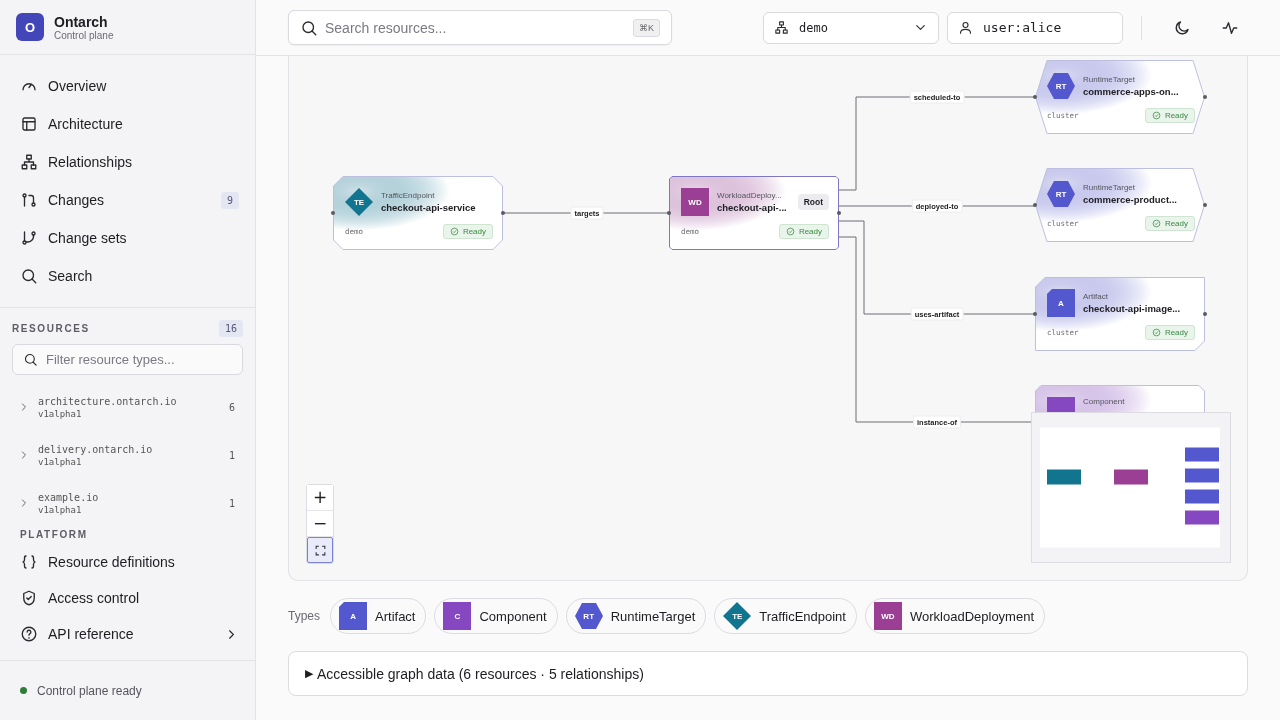 The height and width of the screenshot is (720, 1280). What do you see at coordinates (954, 616) in the screenshot?
I see `type-chip: WD WorkloadDeployment` at bounding box center [954, 616].